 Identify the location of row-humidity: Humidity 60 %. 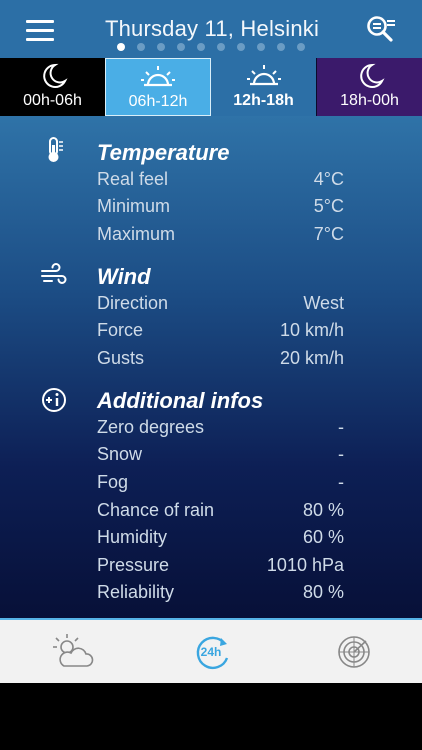
(220, 539).